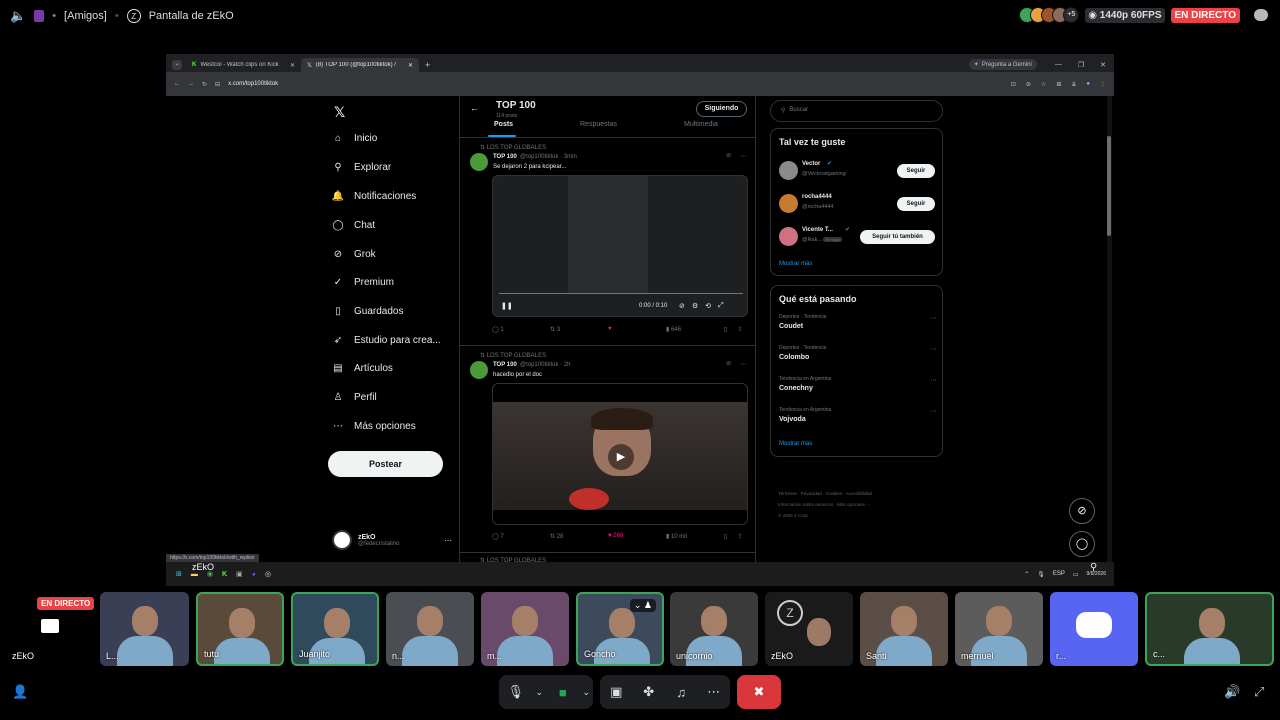  I want to click on nav-item-grok: ⊘ Grok, so click(354, 254).